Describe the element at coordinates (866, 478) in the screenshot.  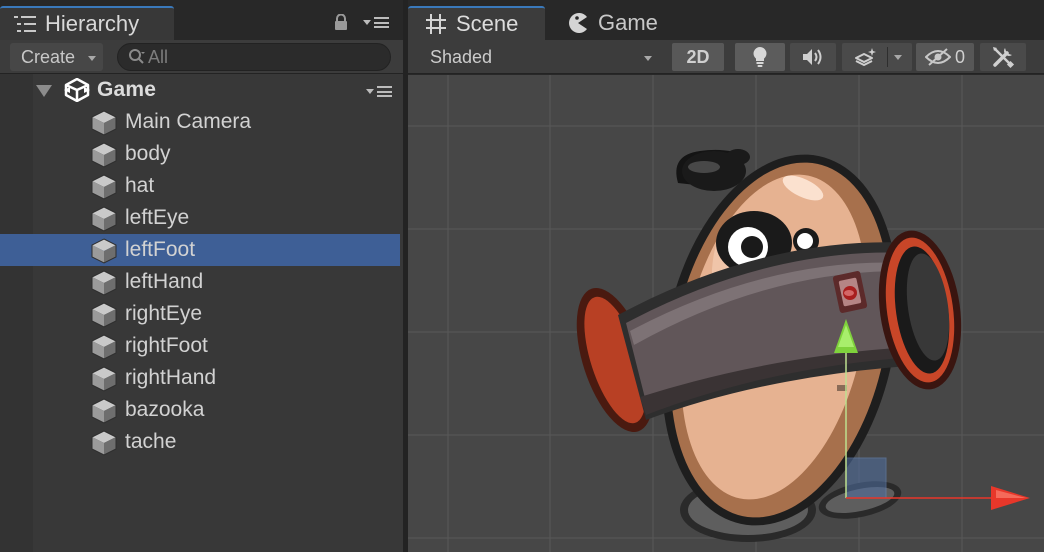
I see `rect-handle` at that location.